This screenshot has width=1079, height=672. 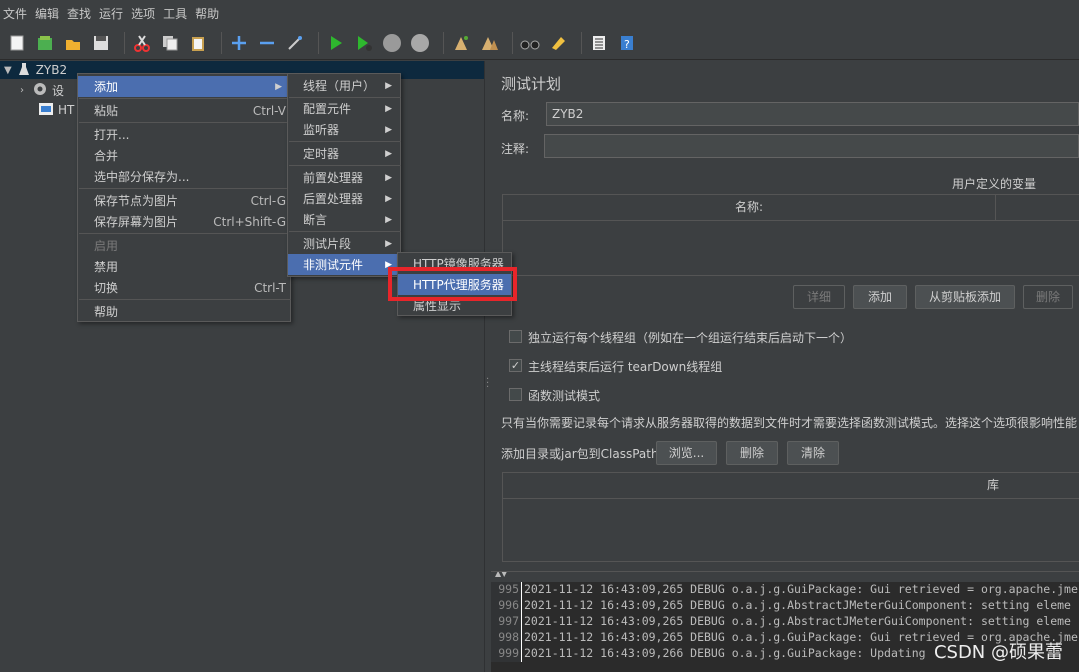 What do you see at coordinates (344, 177) in the screenshot?
I see `submenu-item-preprocessor: 前置处理器 ▶` at bounding box center [344, 177].